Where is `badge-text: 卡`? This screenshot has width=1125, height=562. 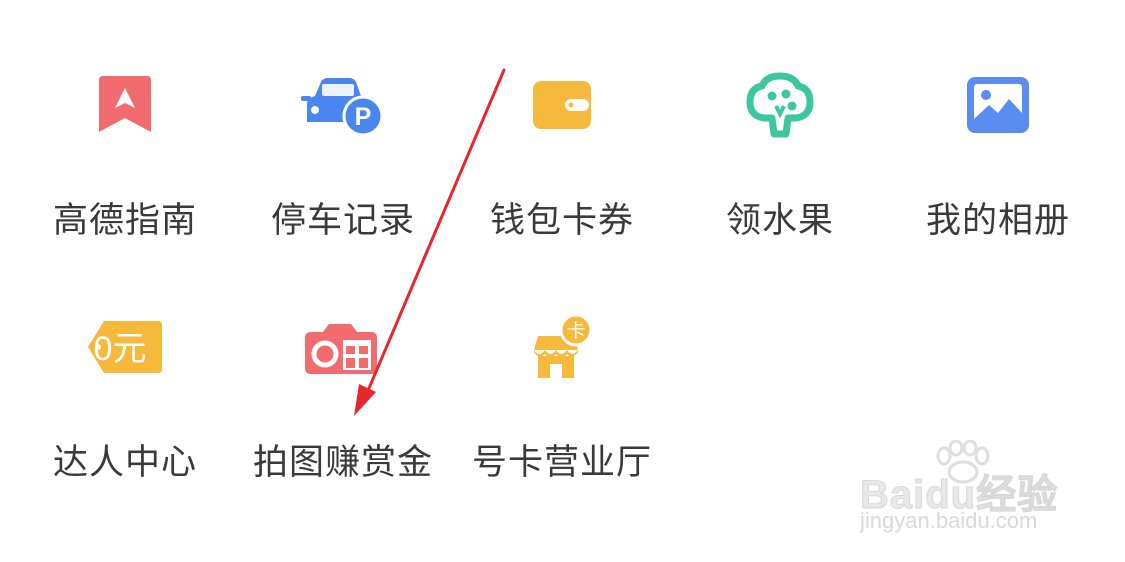
badge-text: 卡 is located at coordinates (575, 331).